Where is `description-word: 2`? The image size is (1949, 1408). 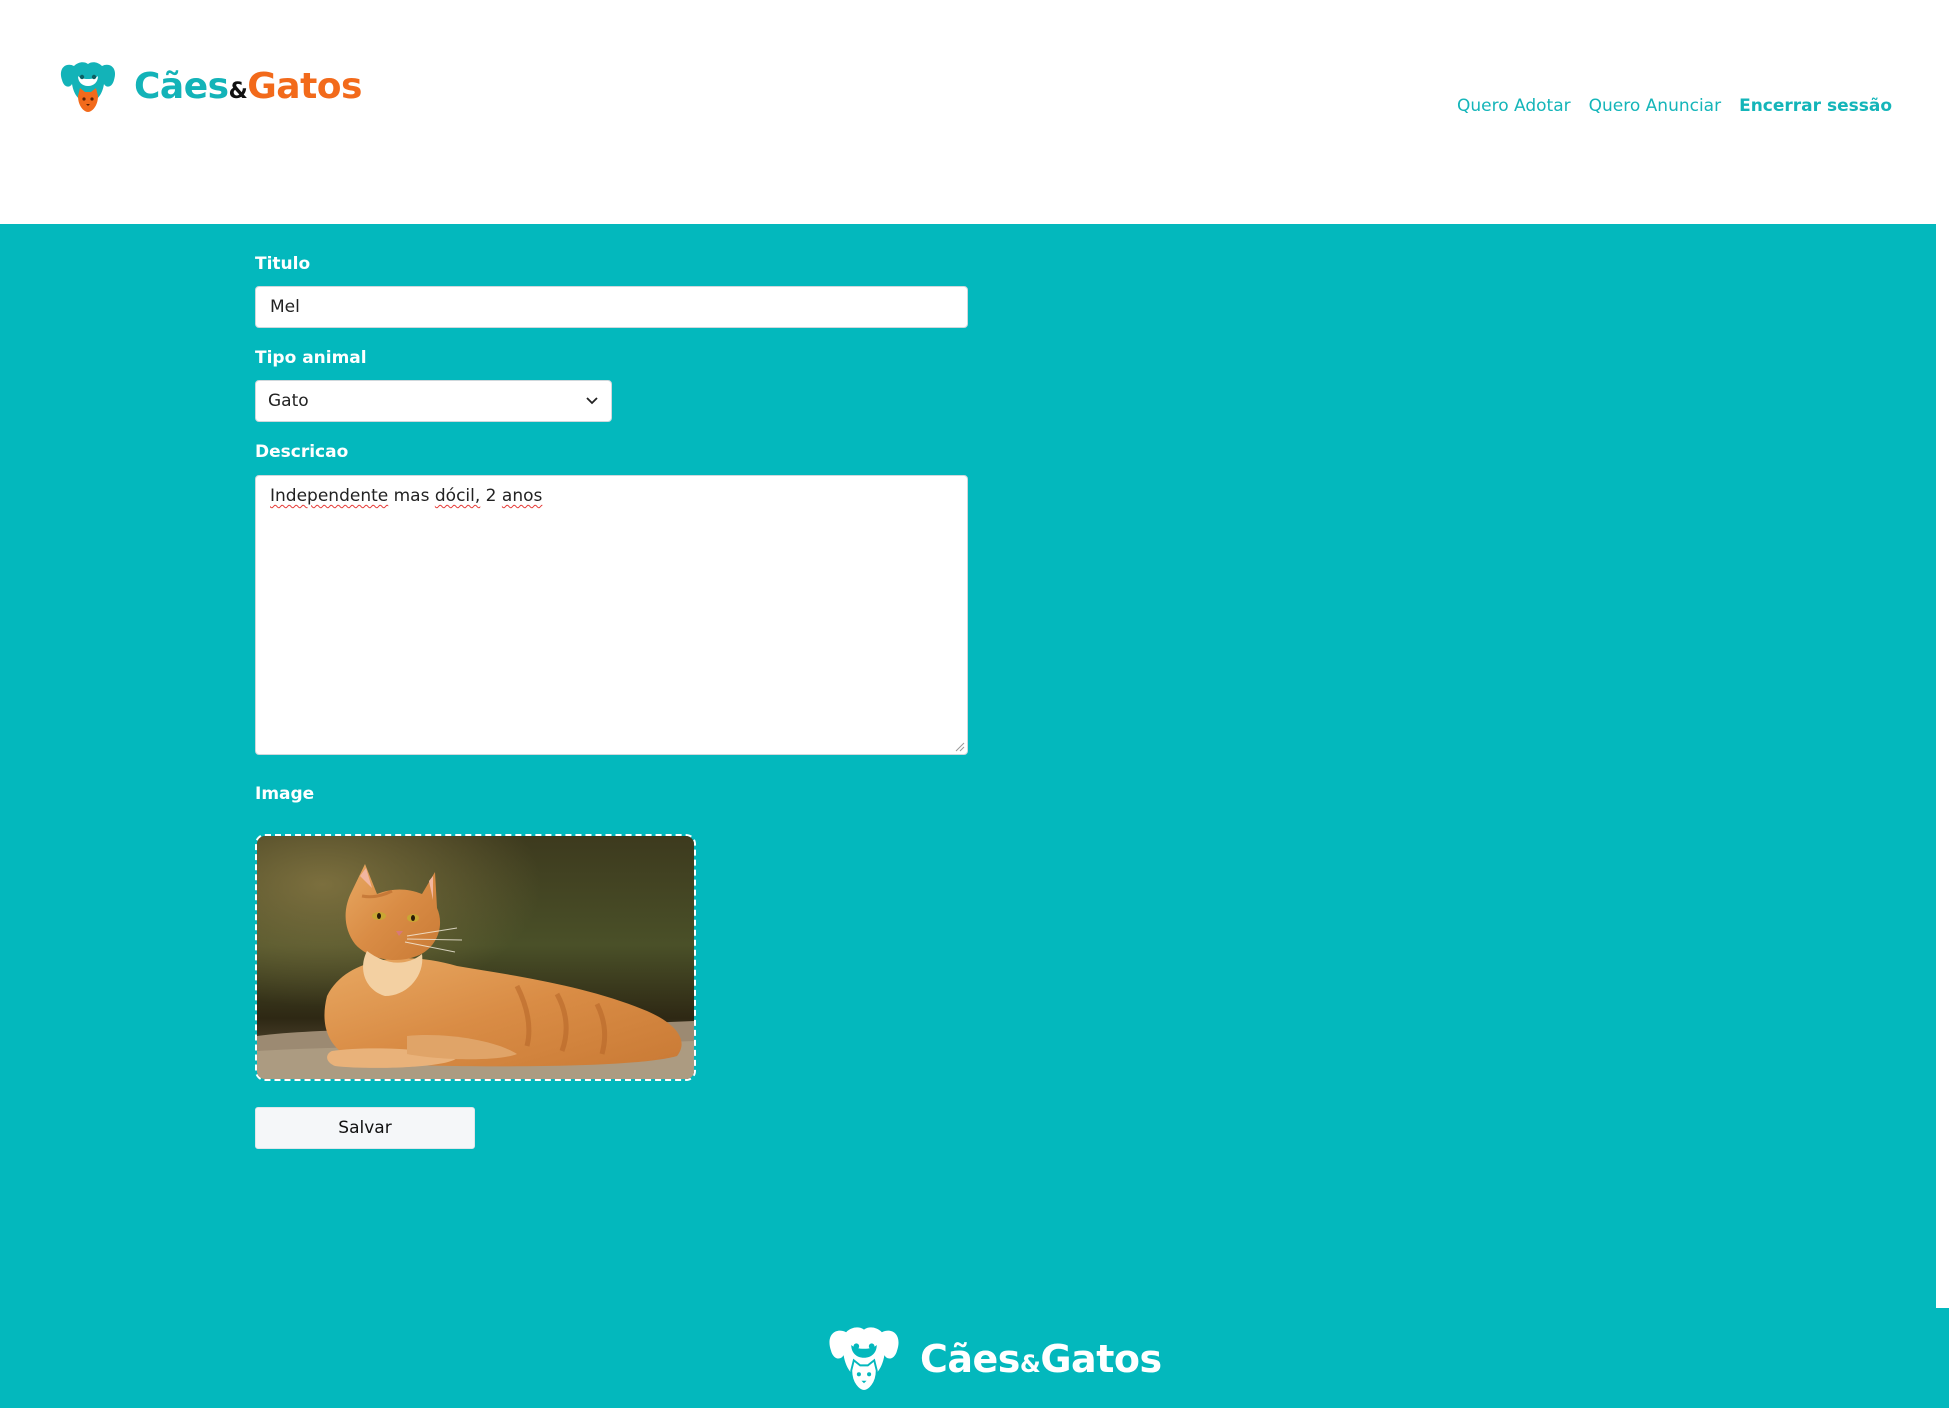
description-word: 2 is located at coordinates (491, 496).